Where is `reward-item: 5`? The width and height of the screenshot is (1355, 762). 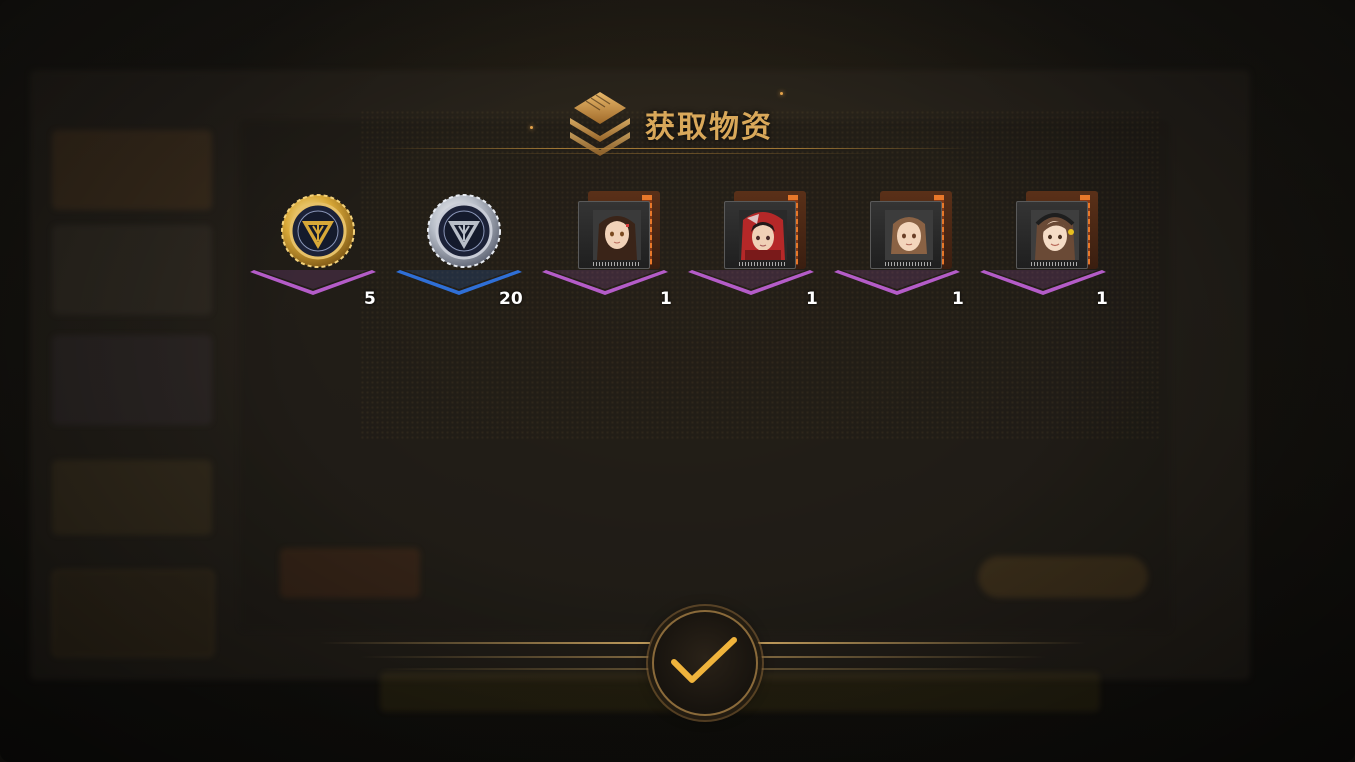 reward-item: 5 is located at coordinates (318, 250).